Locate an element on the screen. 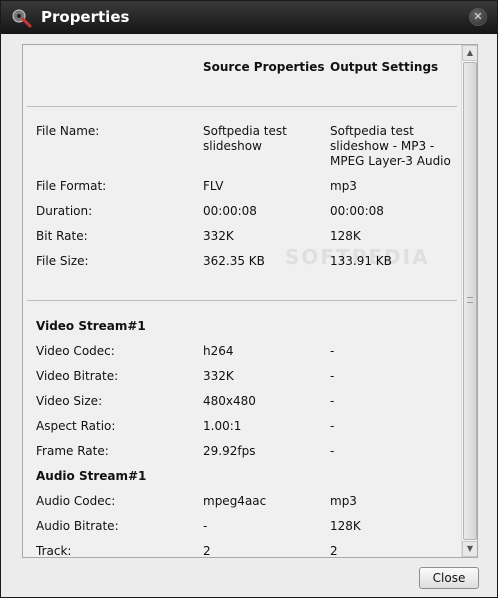 This screenshot has height=598, width=498. row-output-value: 00:00:08 is located at coordinates (357, 211).